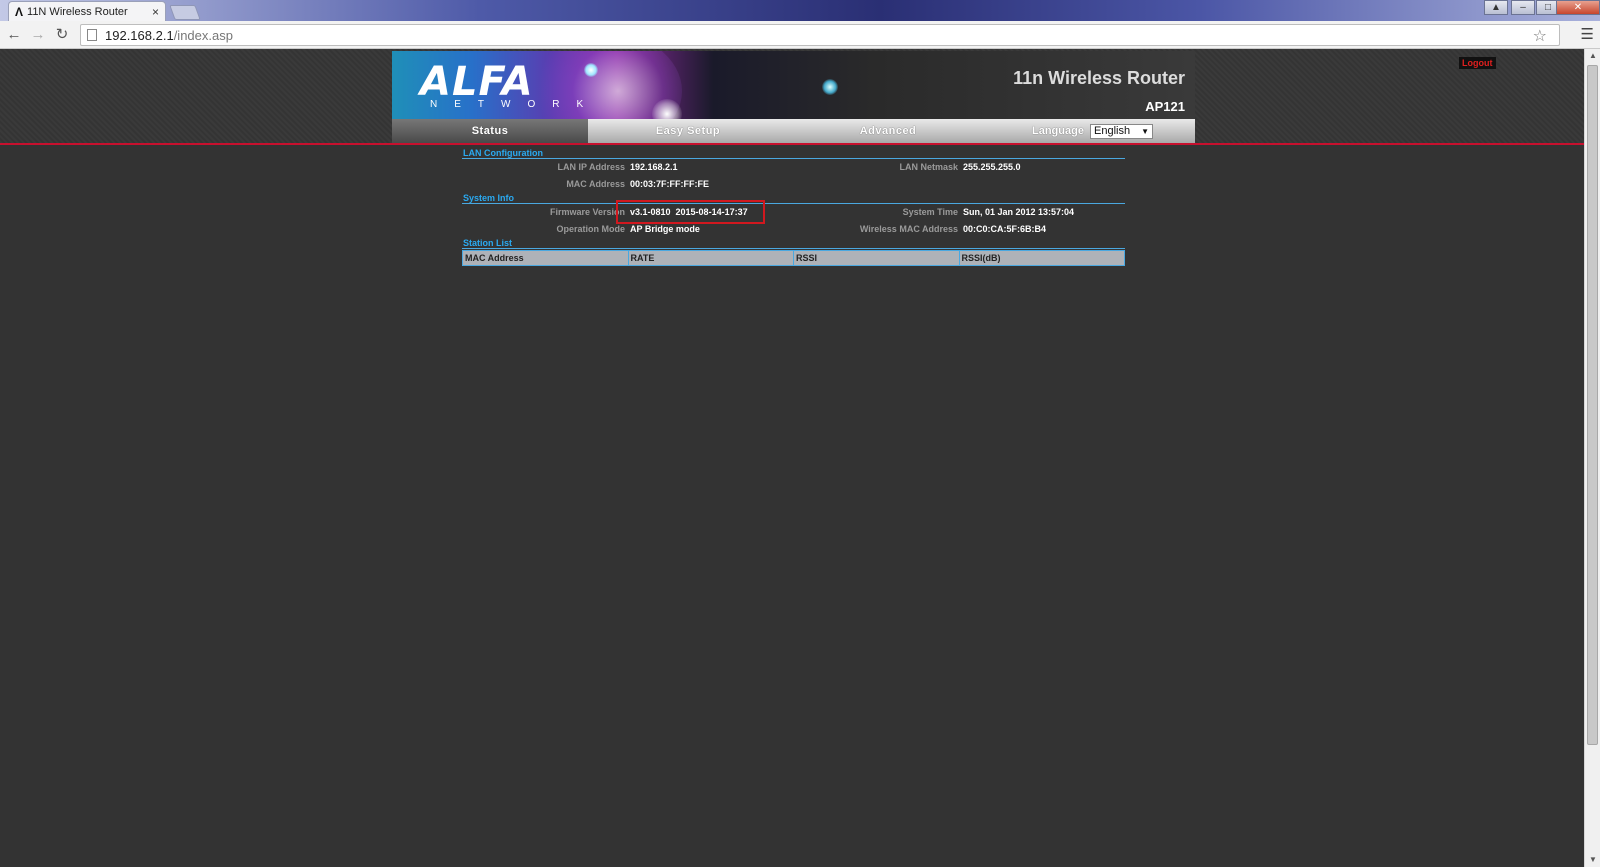 The image size is (1600, 867). Describe the element at coordinates (793, 85) in the screenshot. I see `banner: ALFA NETWORK 11n Wireless Router AP121` at that location.